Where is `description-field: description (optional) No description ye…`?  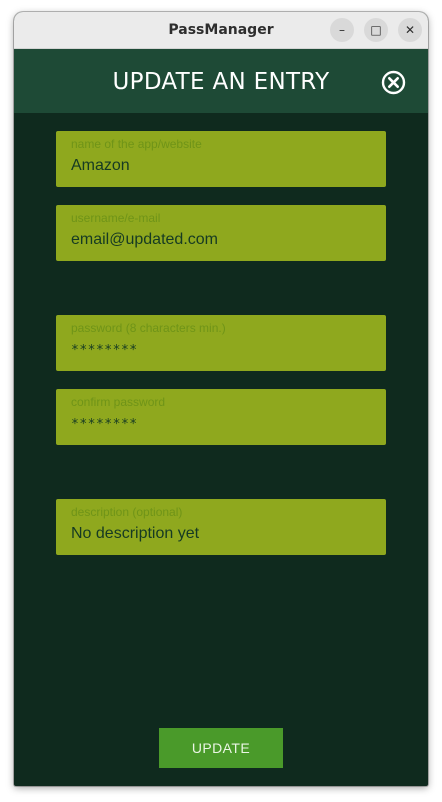
description-field: description (optional) No description ye… is located at coordinates (221, 527).